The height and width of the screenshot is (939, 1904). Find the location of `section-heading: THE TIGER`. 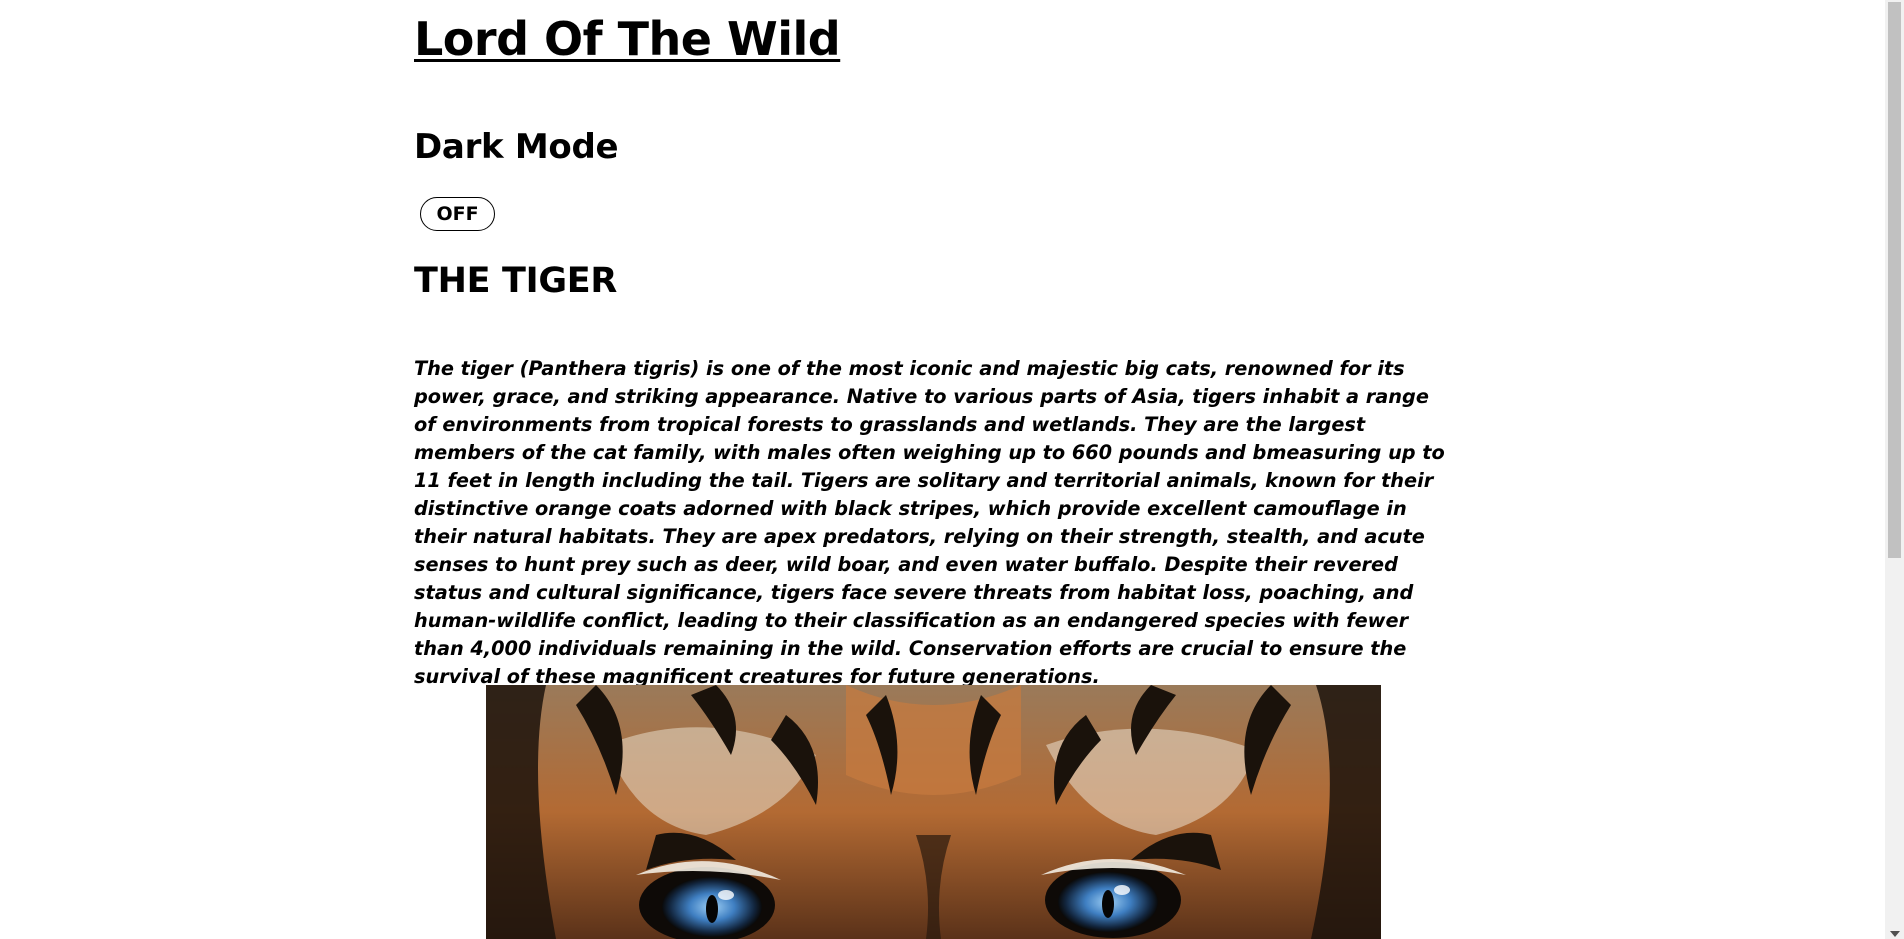

section-heading: THE TIGER is located at coordinates (516, 281).